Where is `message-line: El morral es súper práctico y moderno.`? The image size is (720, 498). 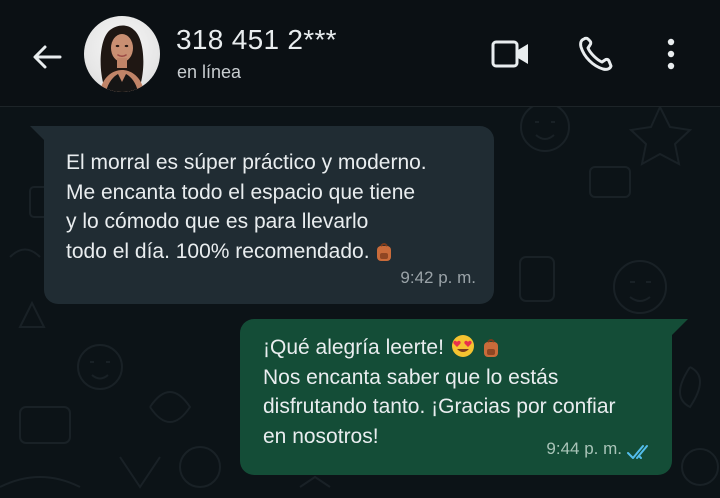
message-line: El morral es súper práctico y moderno. is located at coordinates (246, 162).